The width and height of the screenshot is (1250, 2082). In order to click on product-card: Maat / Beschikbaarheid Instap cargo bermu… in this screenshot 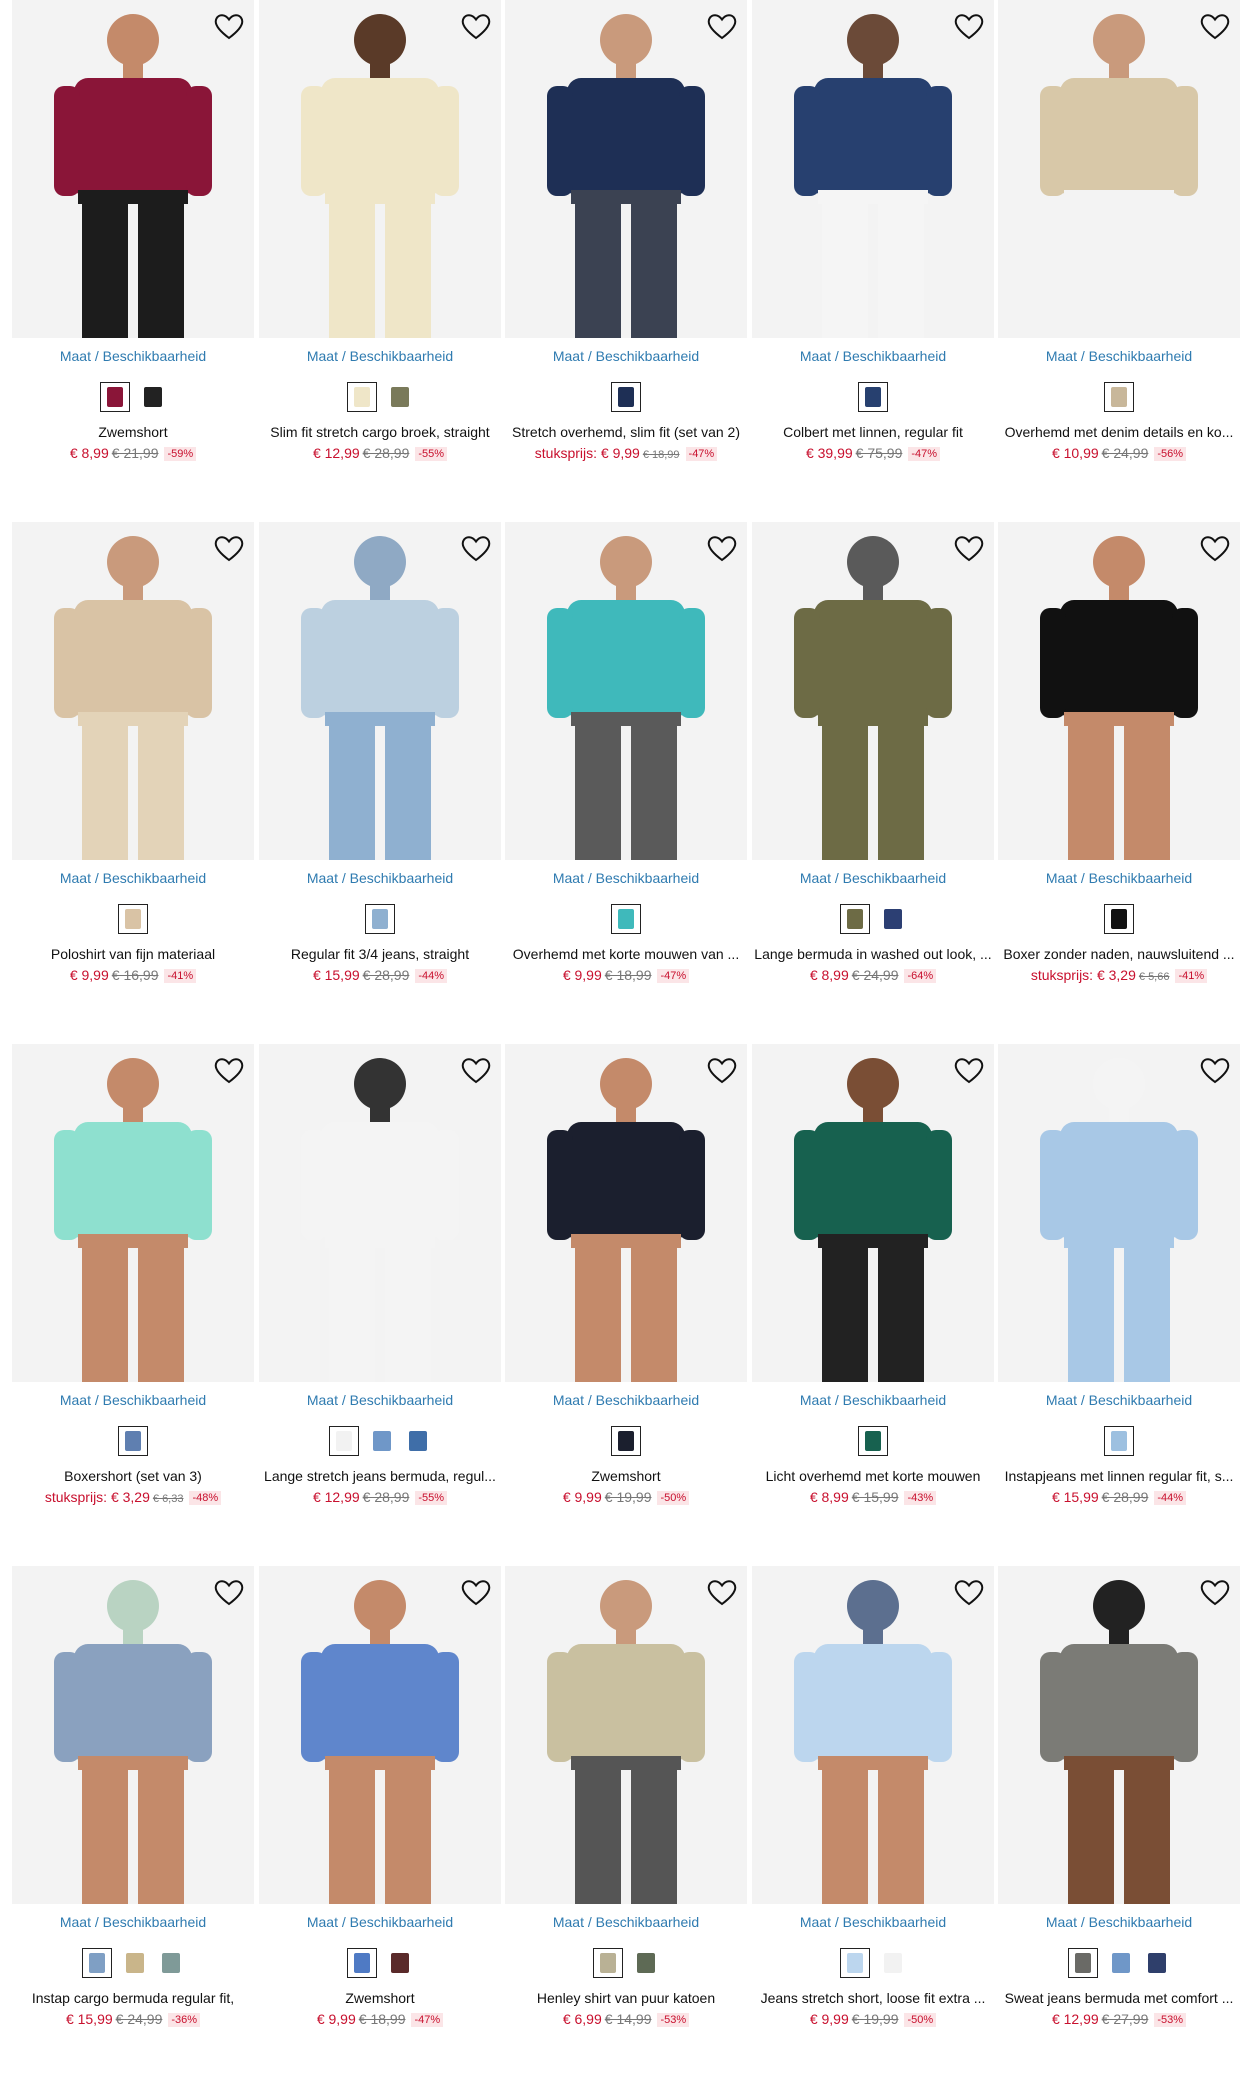, I will do `click(133, 1806)`.